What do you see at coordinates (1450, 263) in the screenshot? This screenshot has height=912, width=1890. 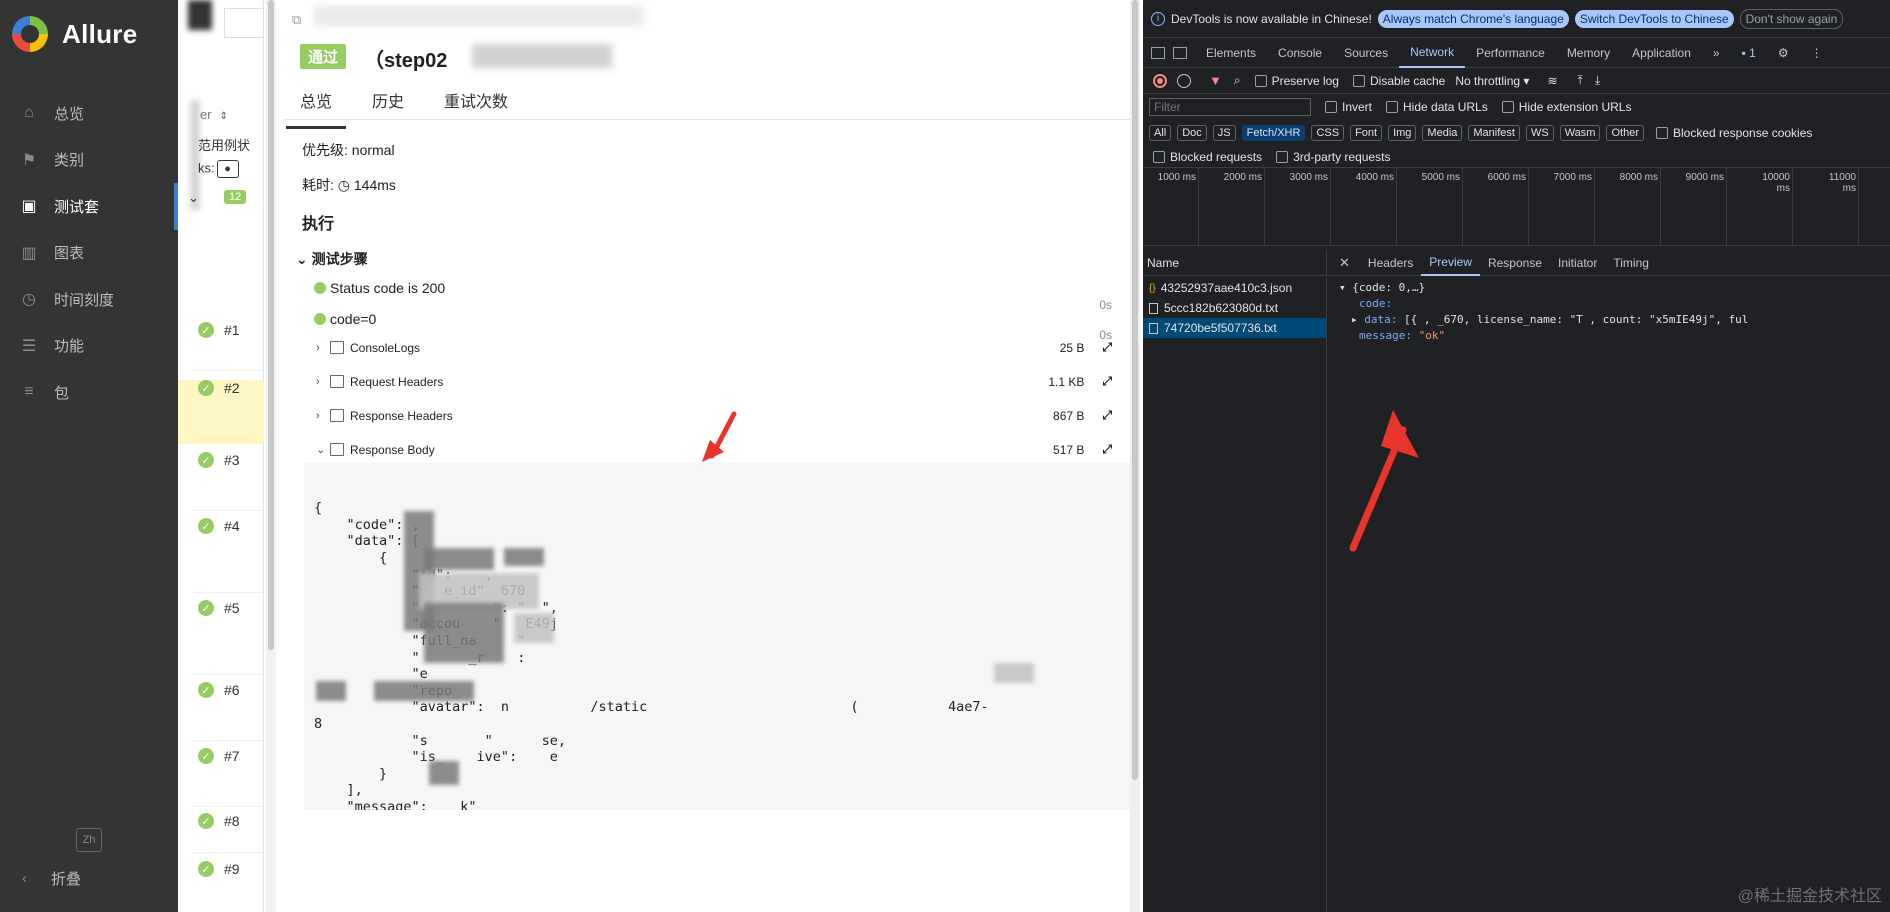 I see `tab-preview: Preview` at bounding box center [1450, 263].